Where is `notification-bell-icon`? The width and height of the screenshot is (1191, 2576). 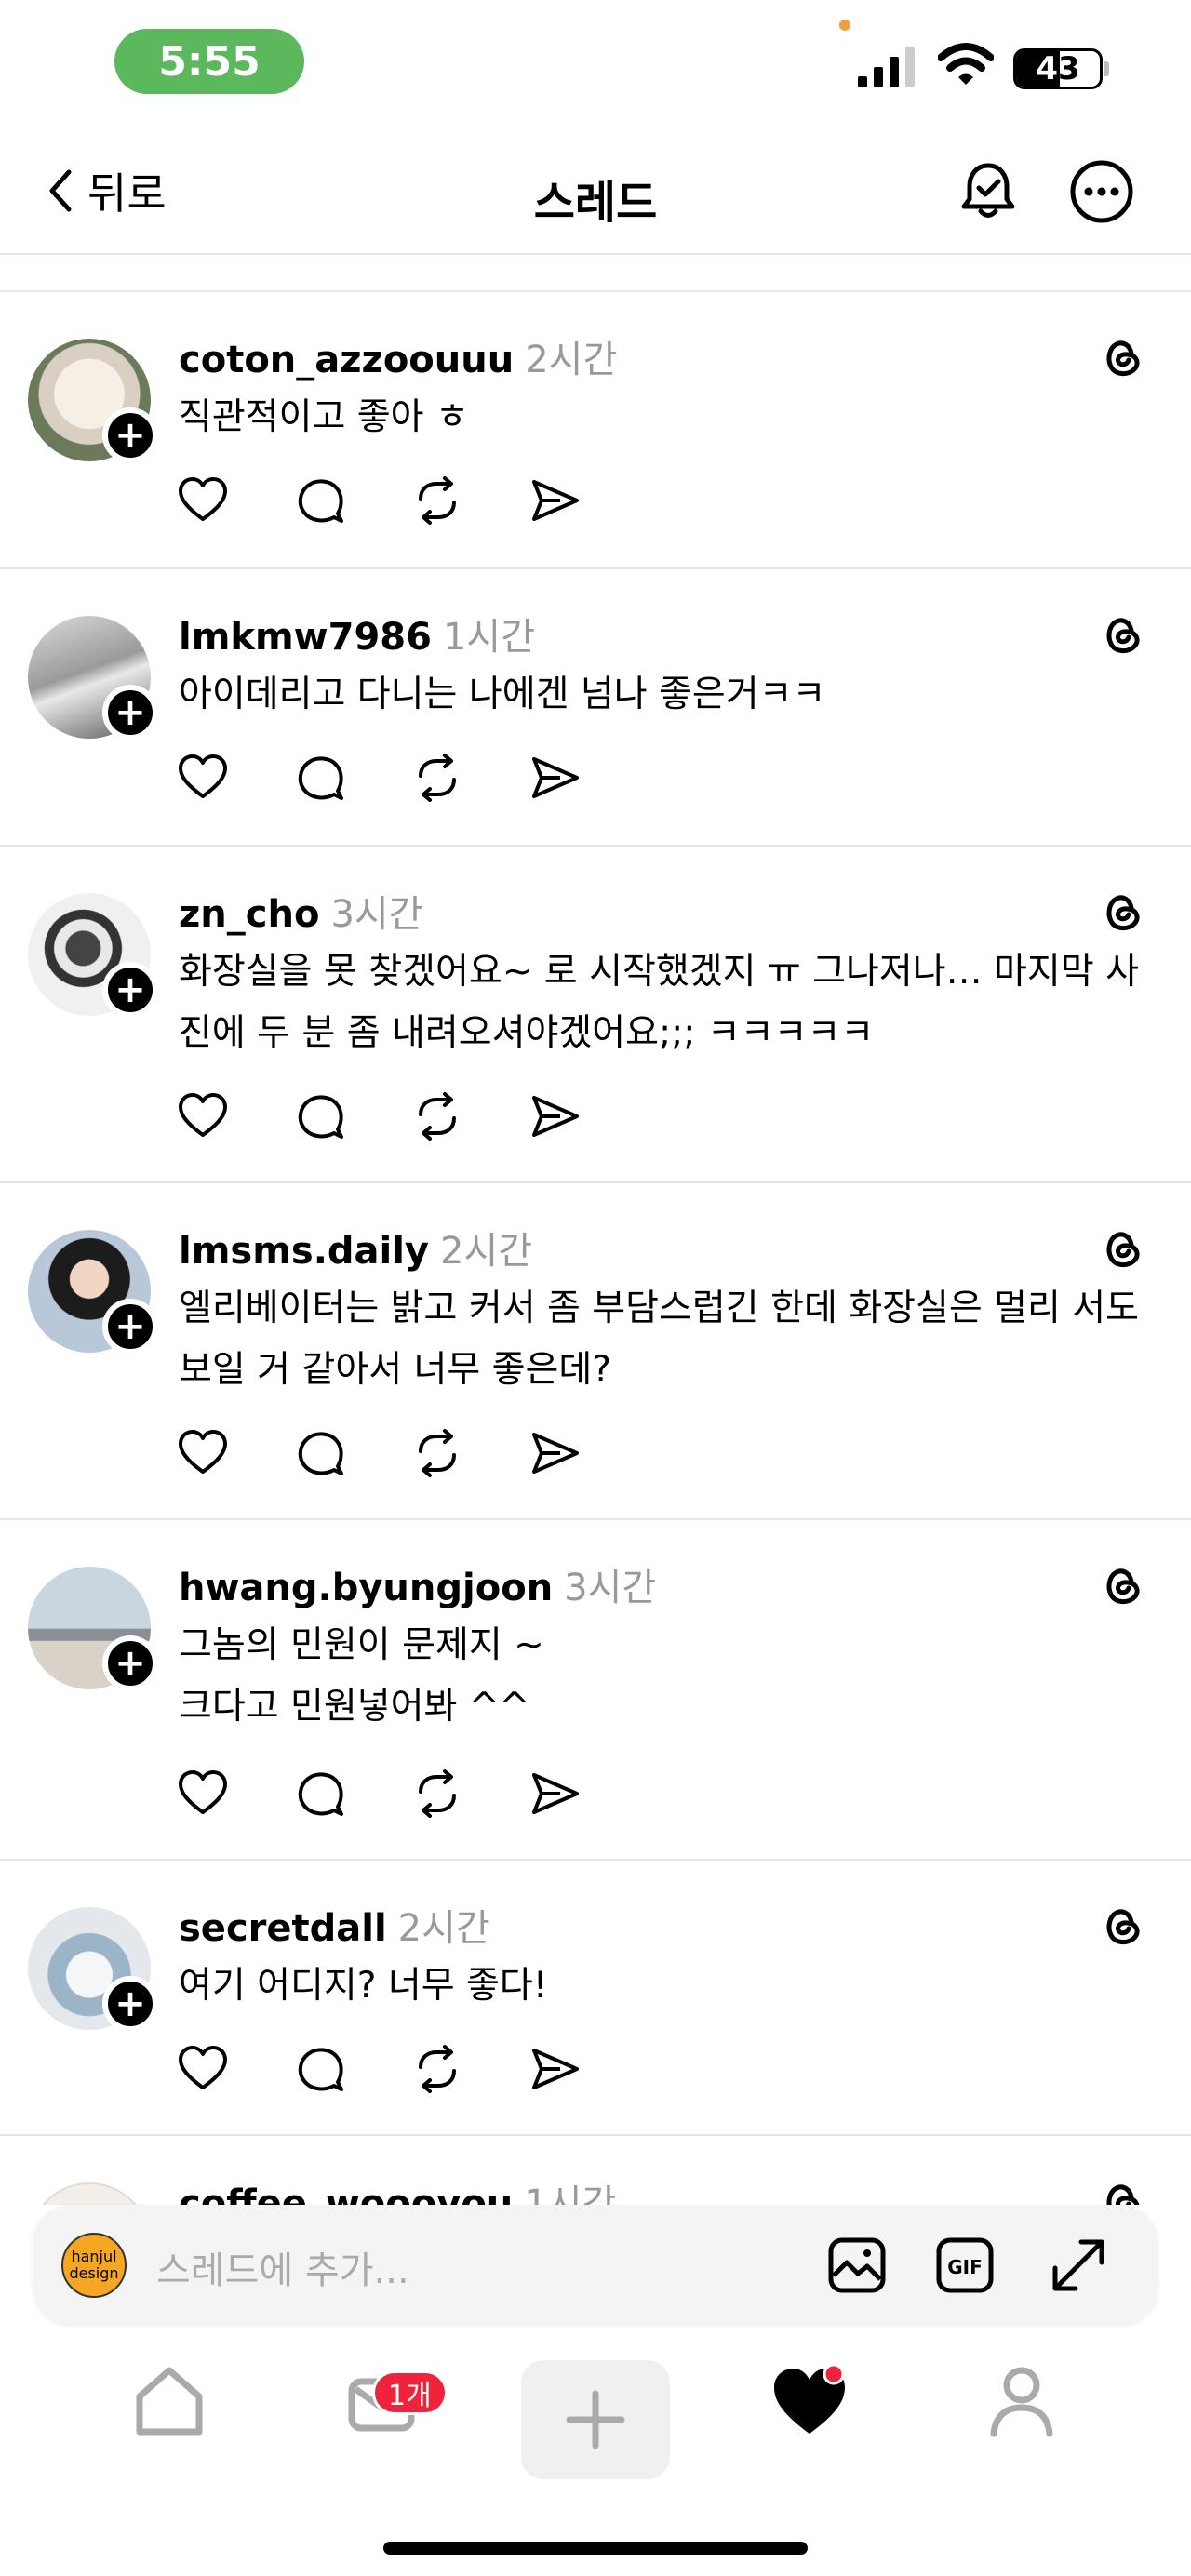
notification-bell-icon is located at coordinates (988, 191).